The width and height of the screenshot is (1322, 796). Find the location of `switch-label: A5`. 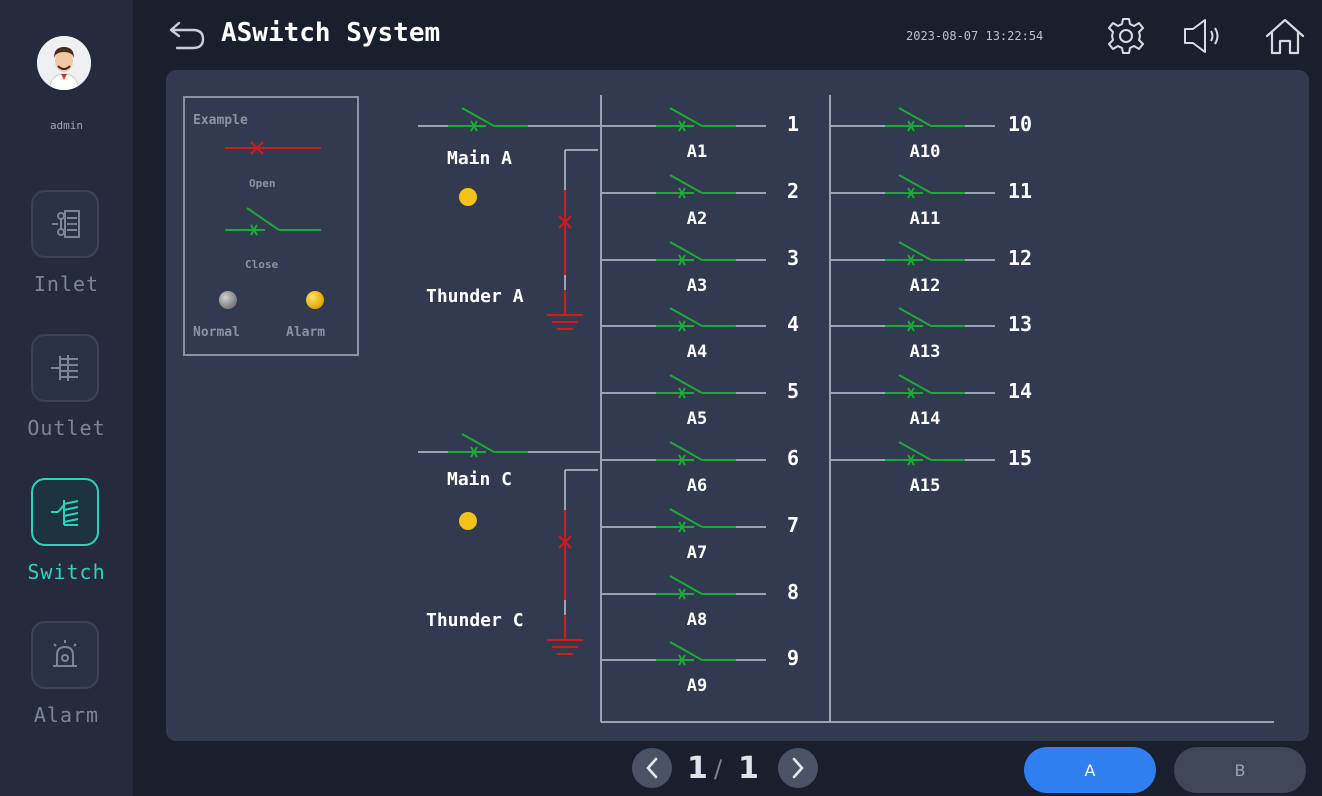

switch-label: A5 is located at coordinates (697, 419).